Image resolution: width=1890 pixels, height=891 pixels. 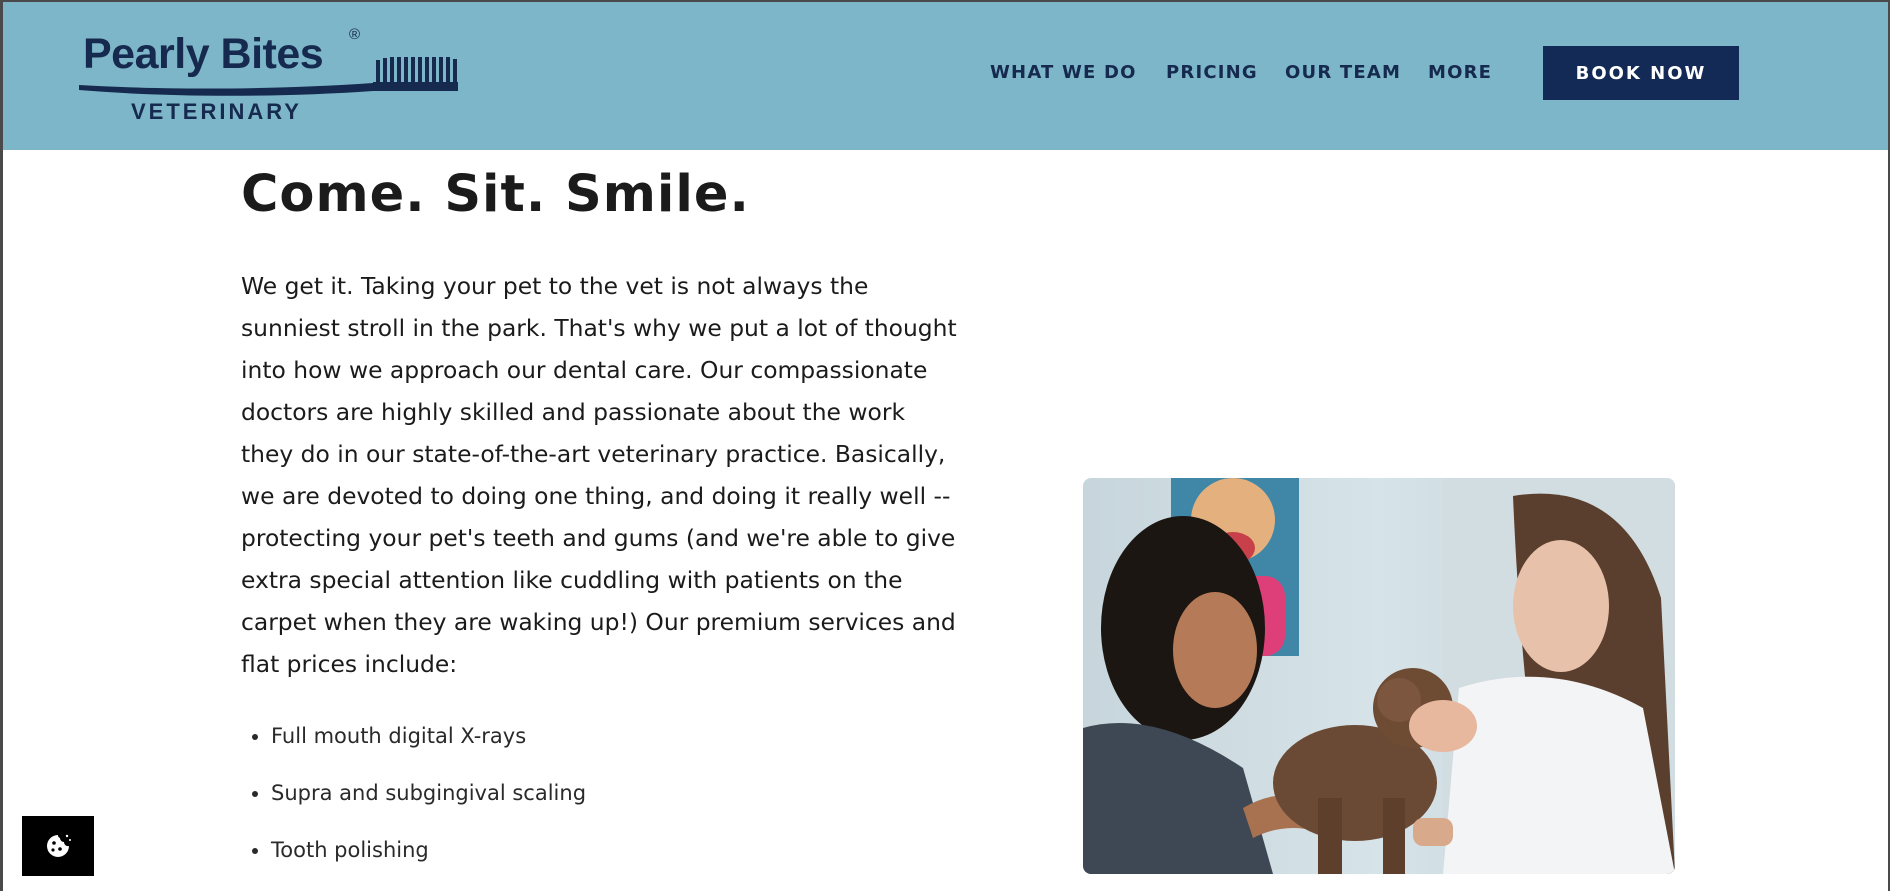 What do you see at coordinates (216, 111) in the screenshot?
I see `brand-subtitle: VETERINARY` at bounding box center [216, 111].